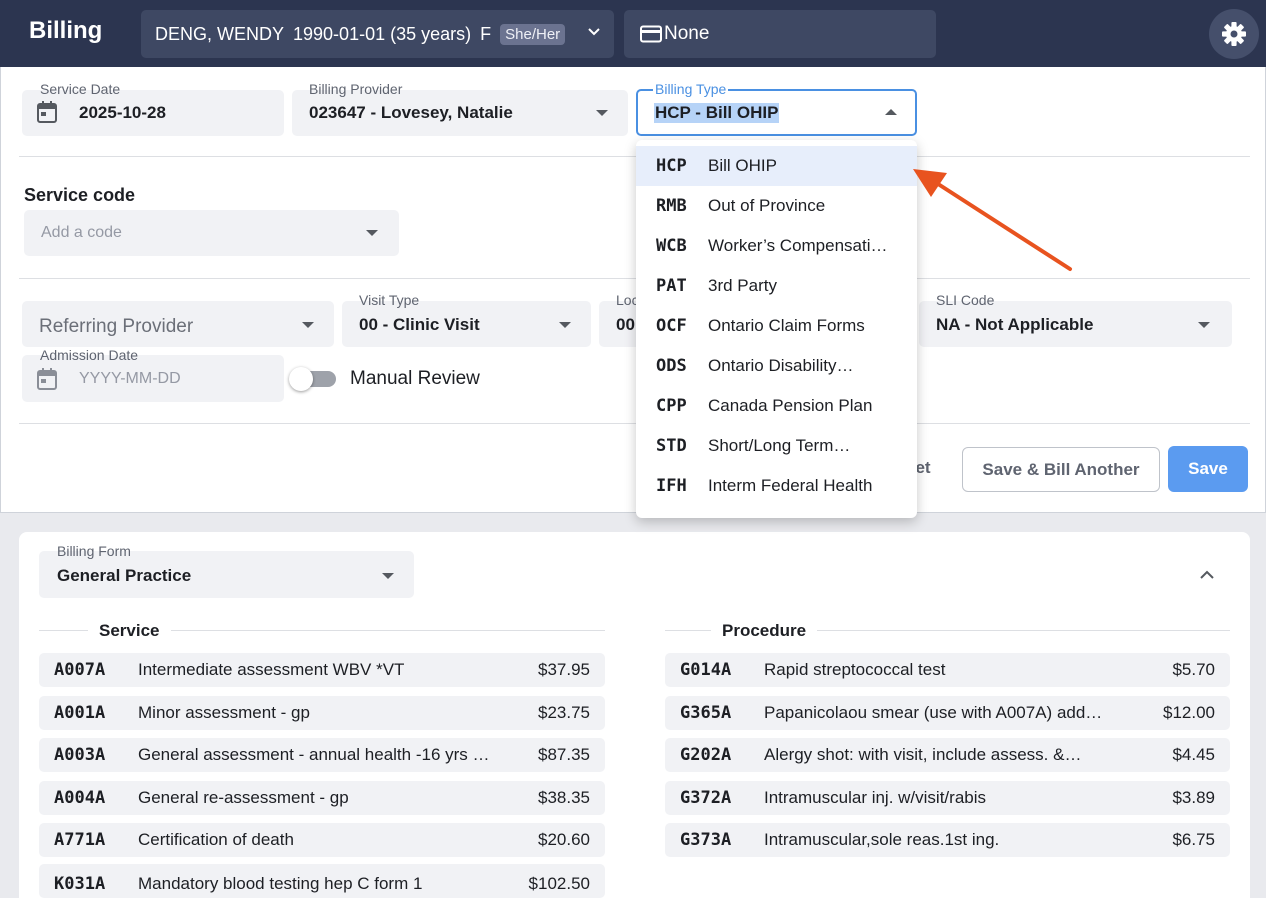 The image size is (1266, 898). I want to click on billing-form-value: General Practice, so click(124, 575).